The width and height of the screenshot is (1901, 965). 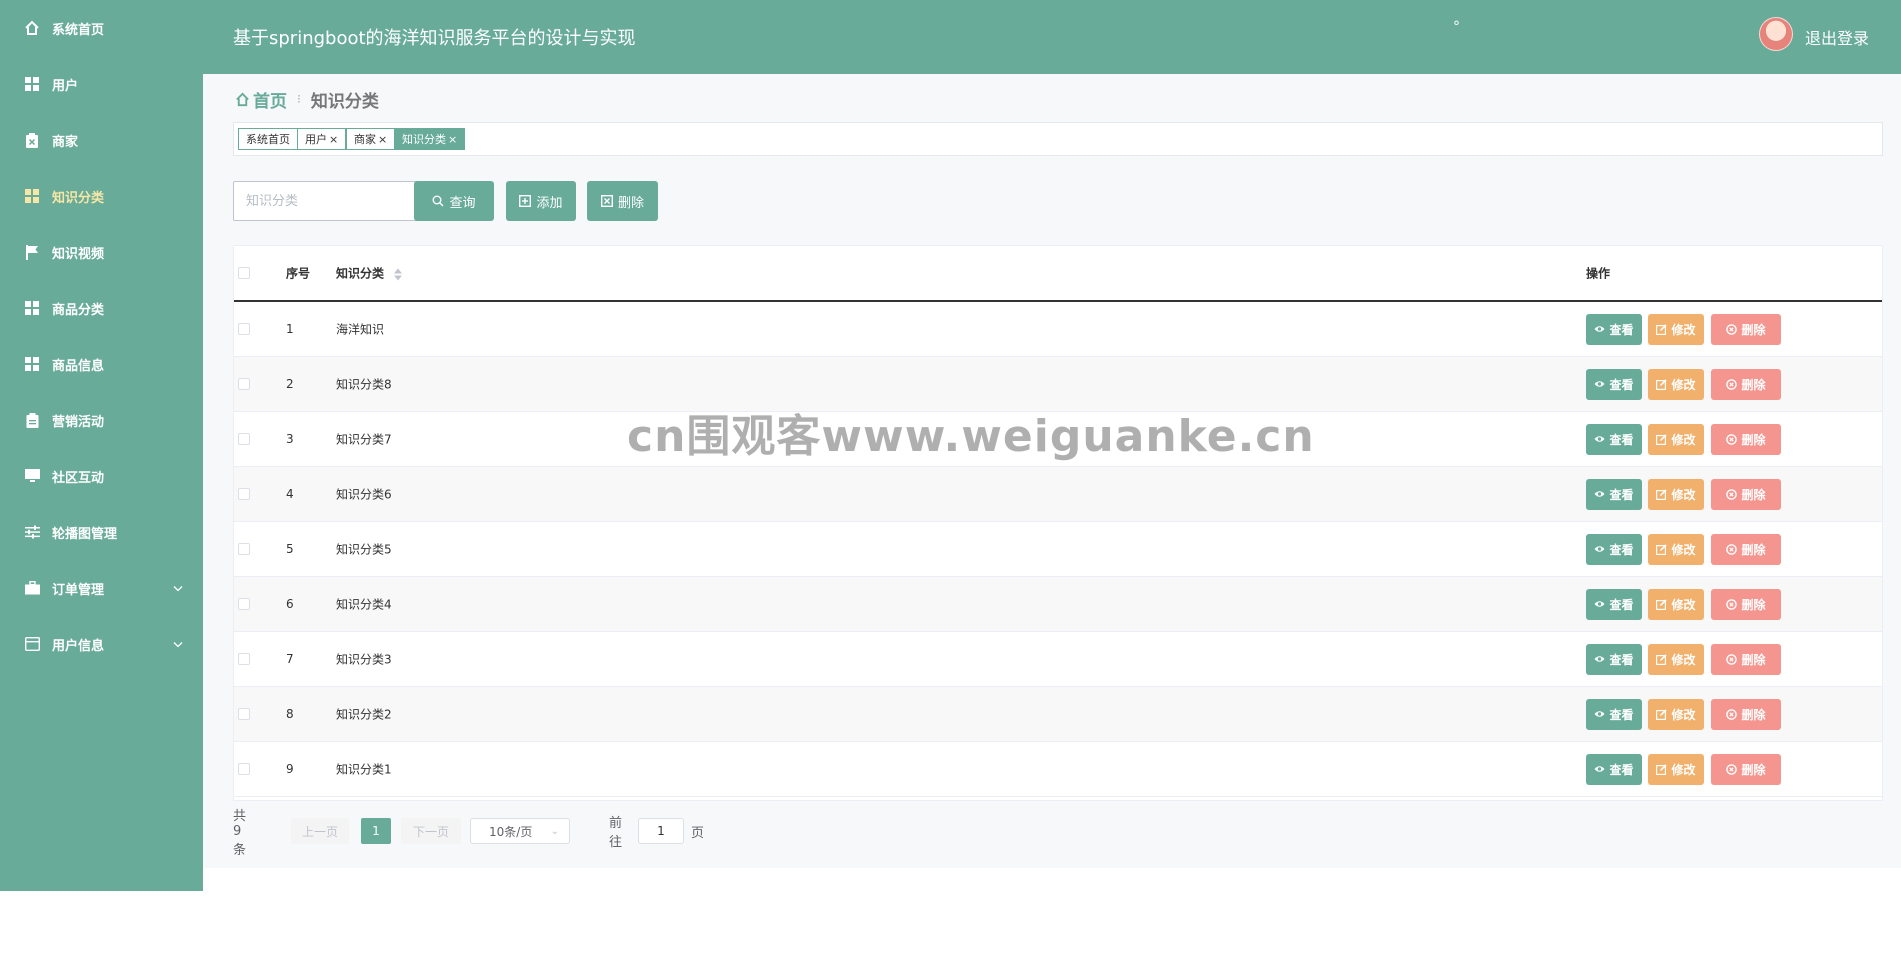 What do you see at coordinates (364, 604) in the screenshot?
I see `row-name: 知识分类4` at bounding box center [364, 604].